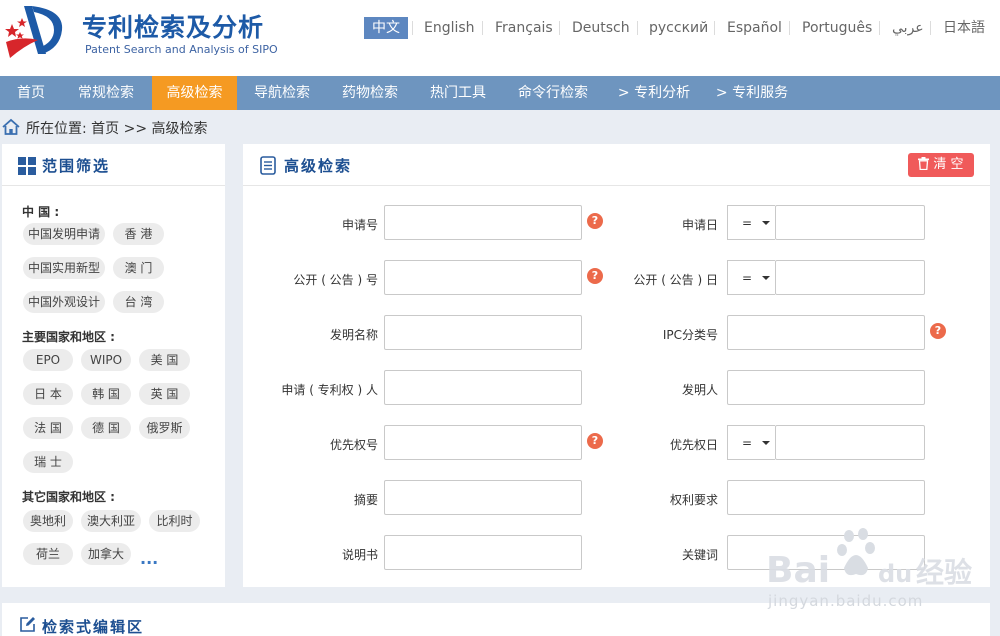  Describe the element at coordinates (106, 394) in the screenshot. I see `tag-korea: 韩 国` at that location.